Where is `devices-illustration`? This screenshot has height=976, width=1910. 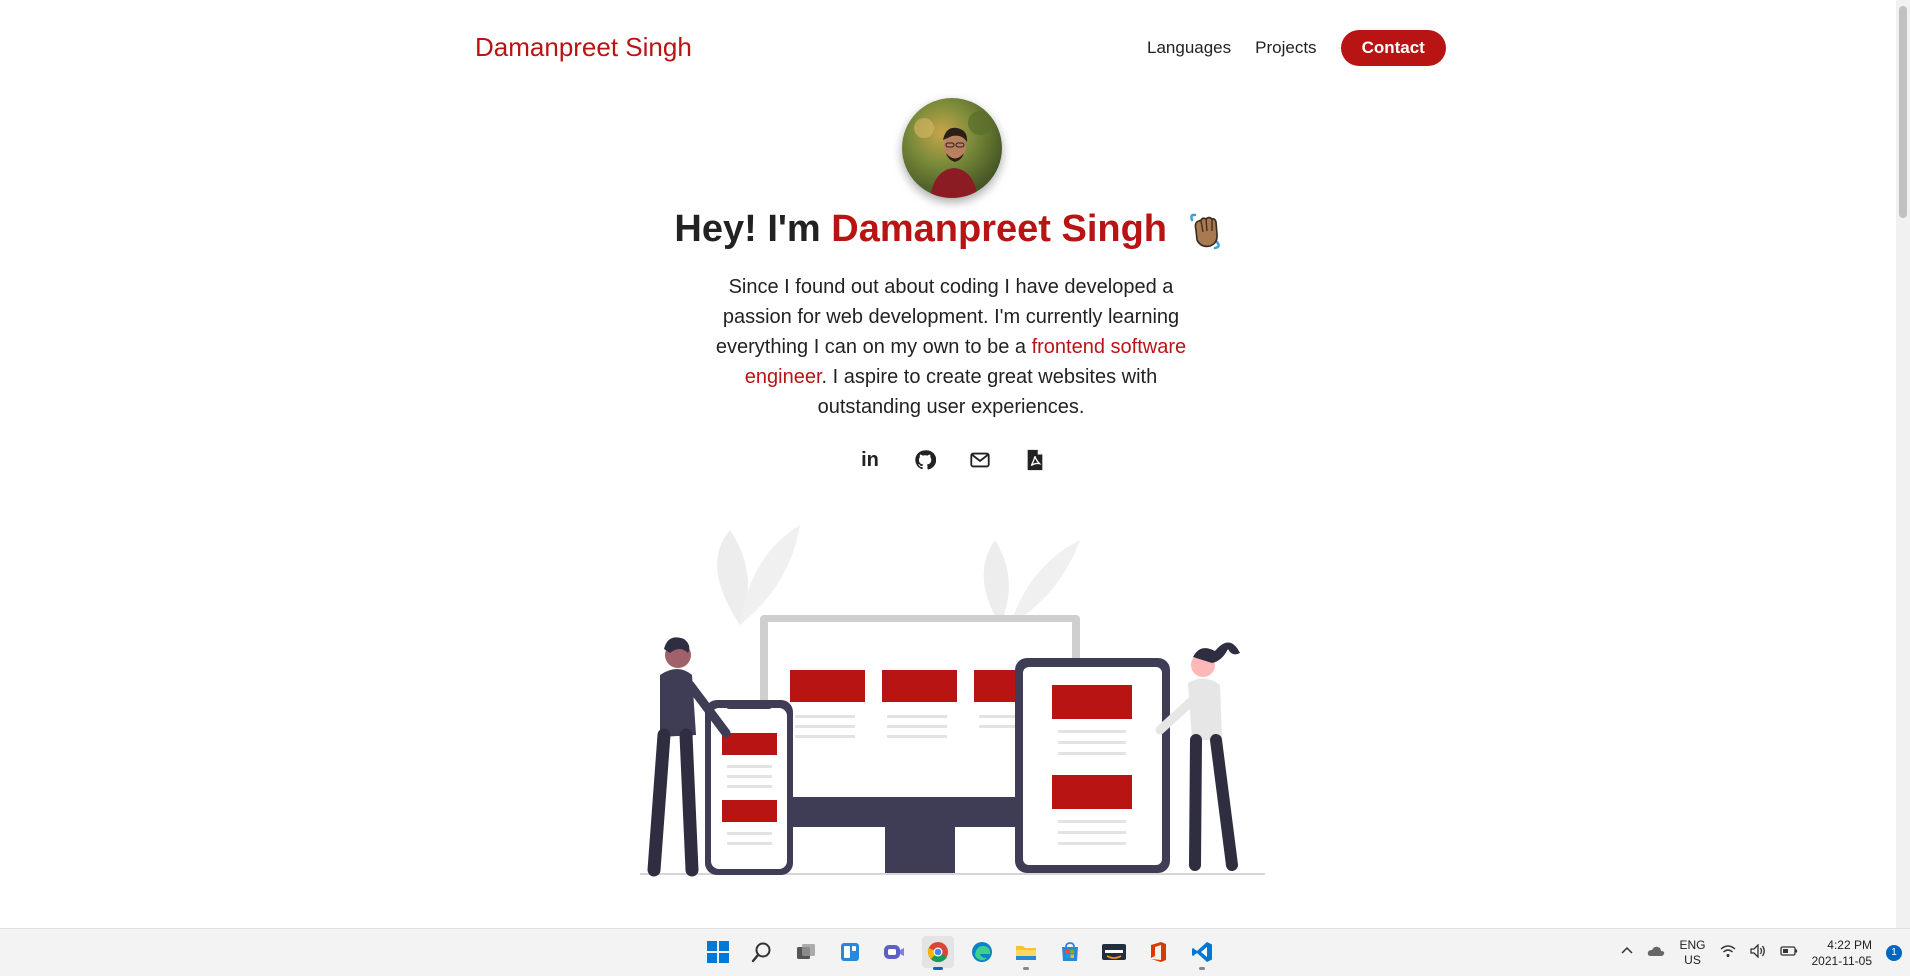 devices-illustration is located at coordinates (952, 701).